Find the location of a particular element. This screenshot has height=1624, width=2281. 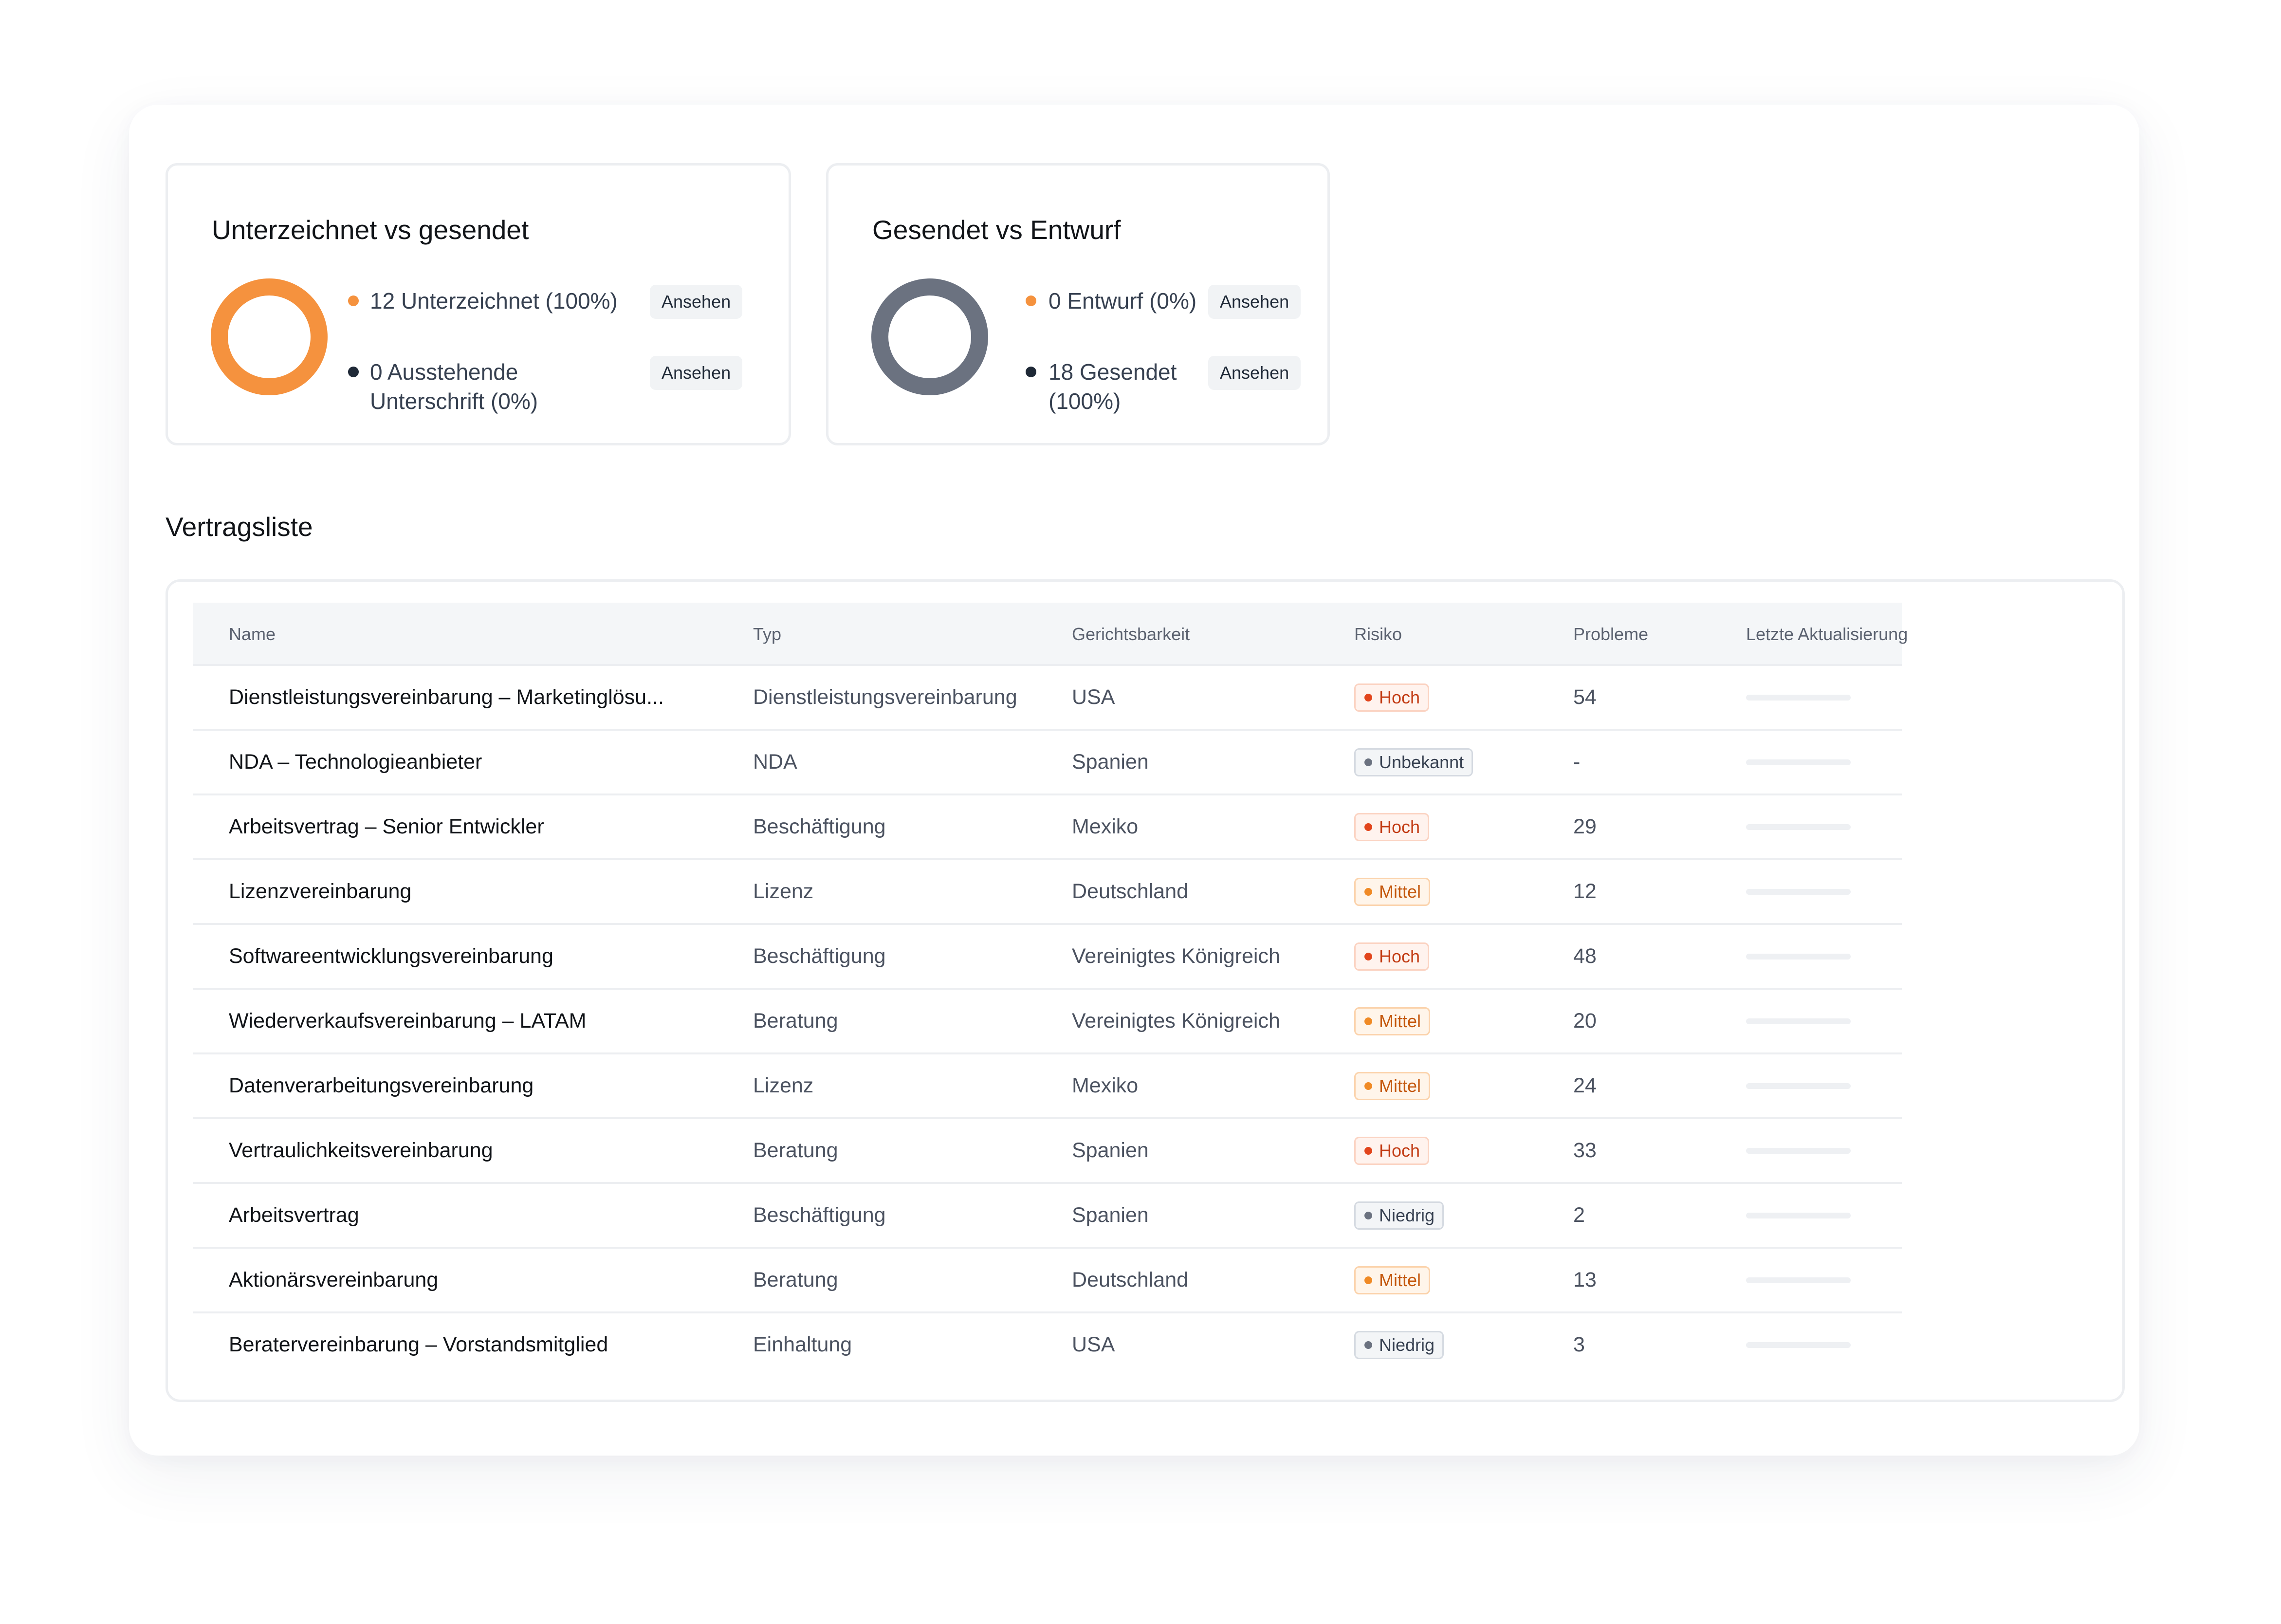

contract-type: NDA is located at coordinates (775, 762).